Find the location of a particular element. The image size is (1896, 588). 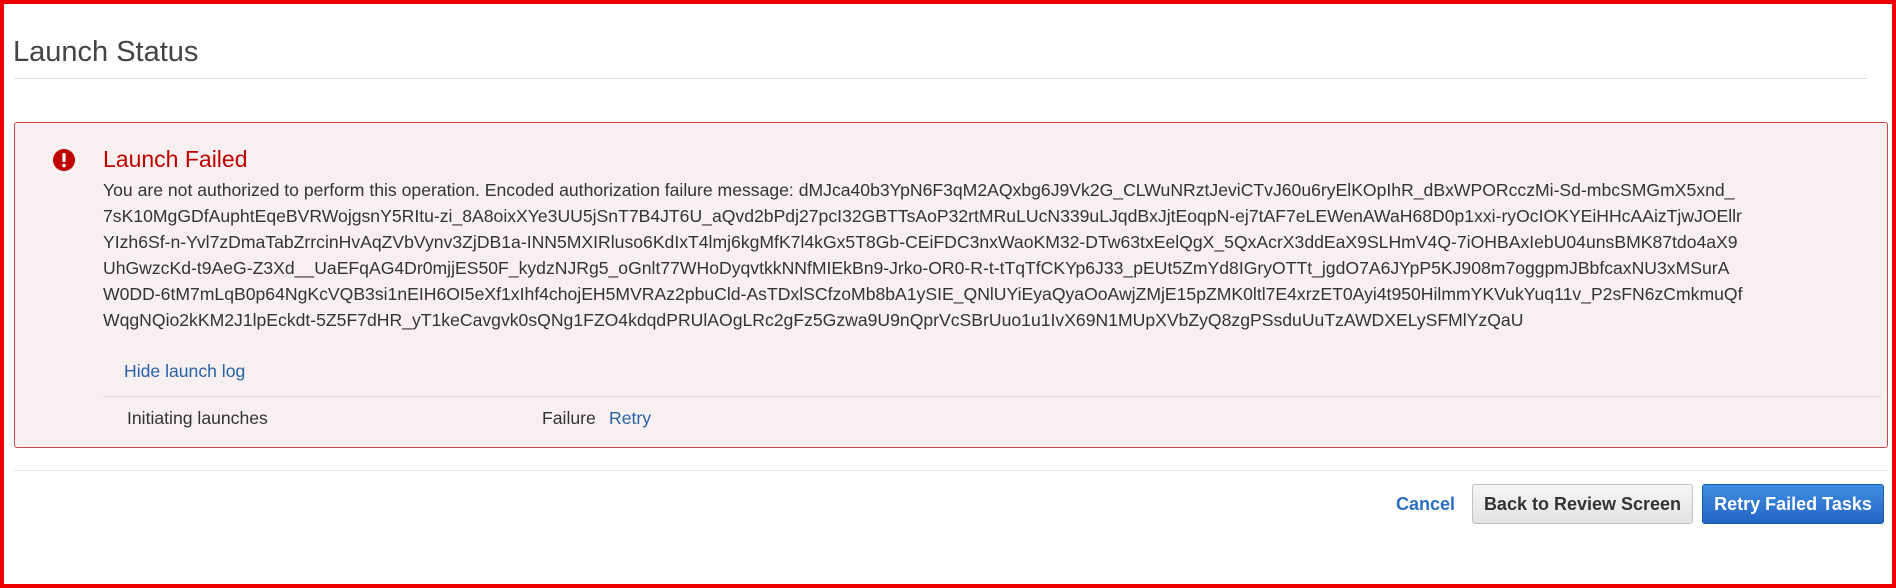

back-to-review-button: Back to Review Screen is located at coordinates (1582, 504).